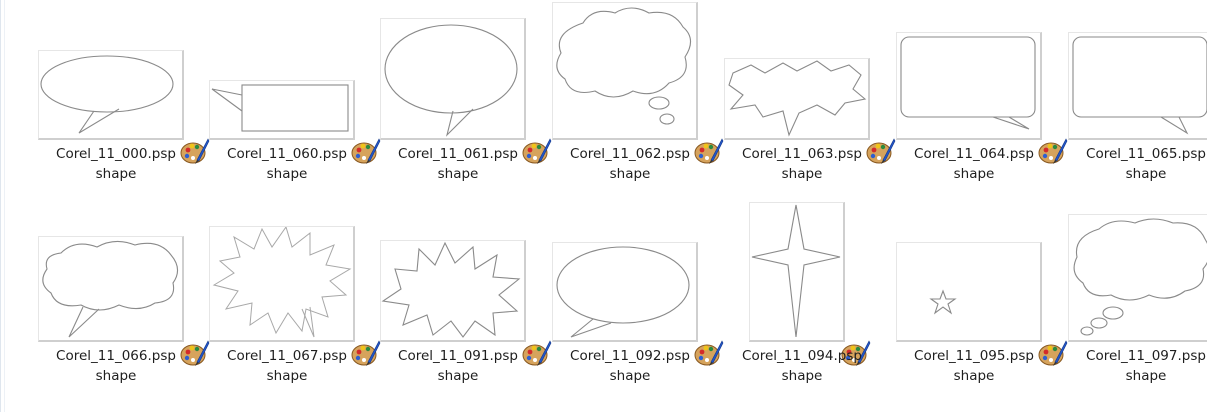 The height and width of the screenshot is (412, 1207). Describe the element at coordinates (458, 366) in the screenshot. I see `file-label: Corel_11_091.pspshape` at that location.